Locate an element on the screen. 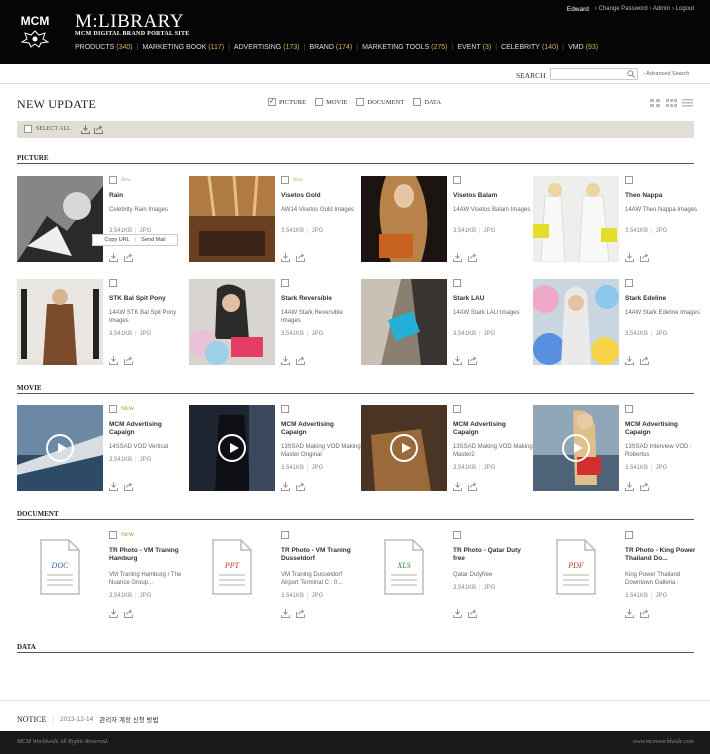 This screenshot has width=710, height=754. change-password-link: › Change Password is located at coordinates (621, 9).